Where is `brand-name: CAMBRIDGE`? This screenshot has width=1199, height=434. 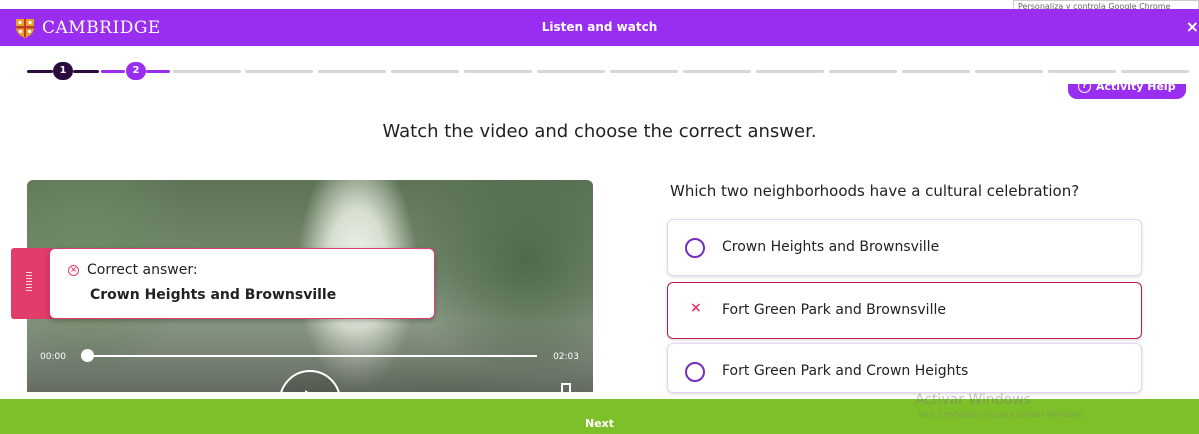
brand-name: CAMBRIDGE is located at coordinates (101, 27).